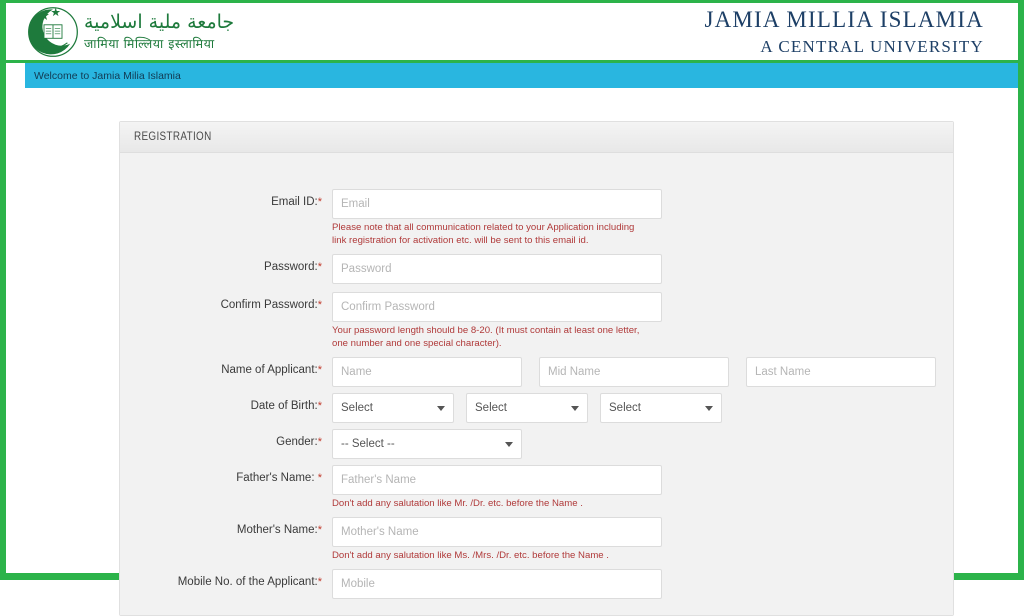 The image size is (1024, 616). Describe the element at coordinates (844, 19) in the screenshot. I see `university-name: JAMIA MILLIA ISLAMIA` at that location.